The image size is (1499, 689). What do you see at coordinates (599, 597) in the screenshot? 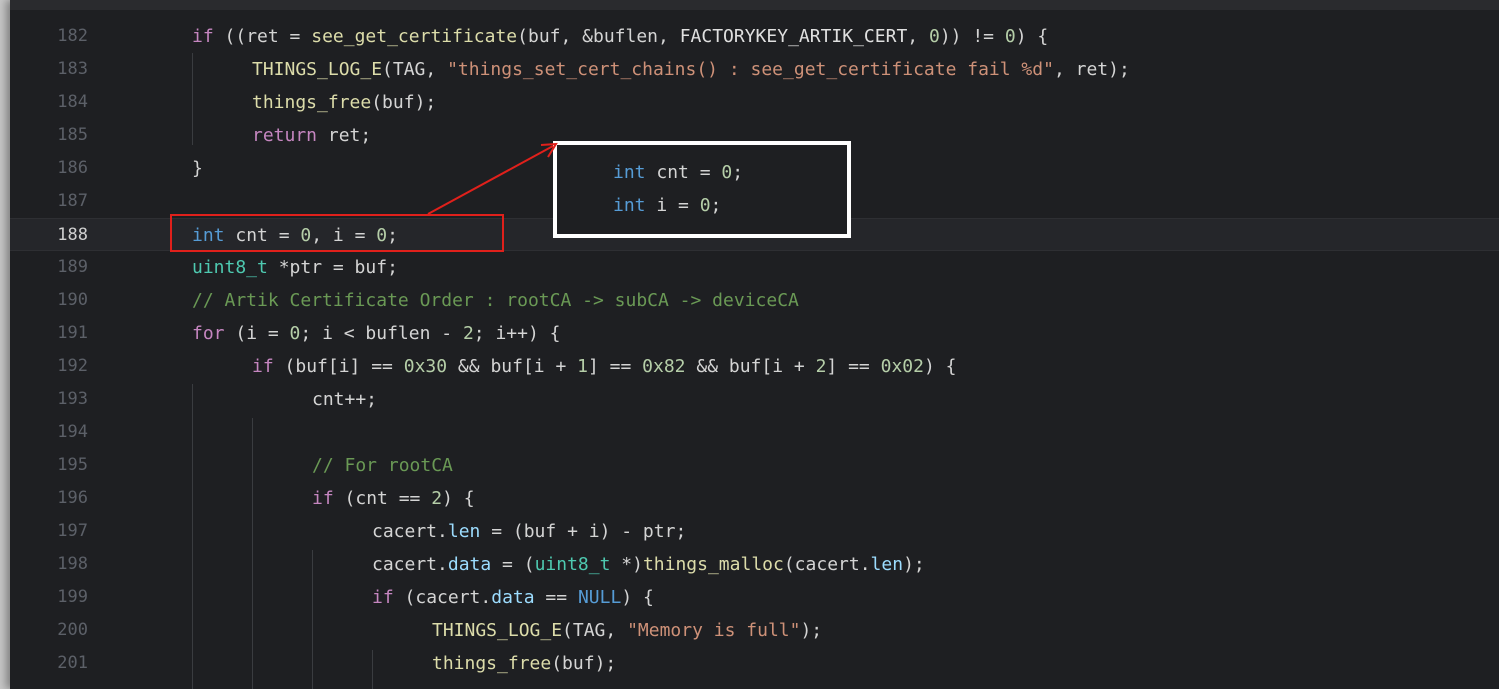
I see `code-token: NULL` at bounding box center [599, 597].